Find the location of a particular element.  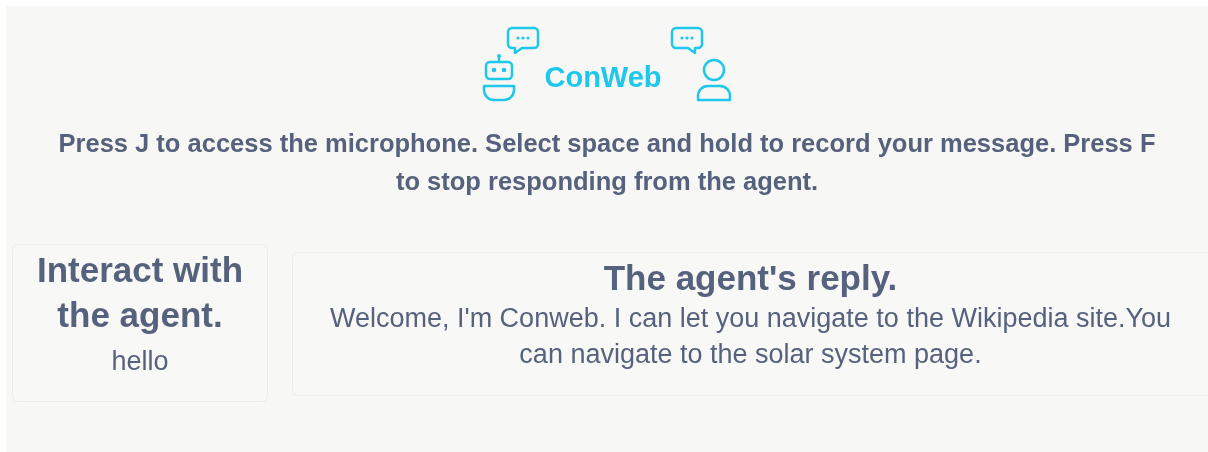

instructions-text: Press J to access the microphone. Select space and hold to record your message. Press F to stop responding from the agent. is located at coordinates (607, 162).